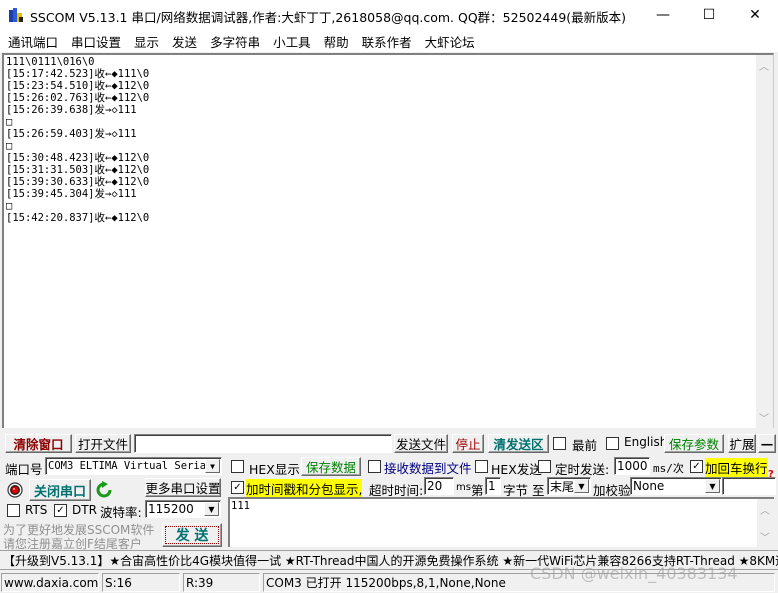 This screenshot has width=778, height=593. Describe the element at coordinates (569, 486) in the screenshot. I see `end-select: 末尾 ▼` at that location.